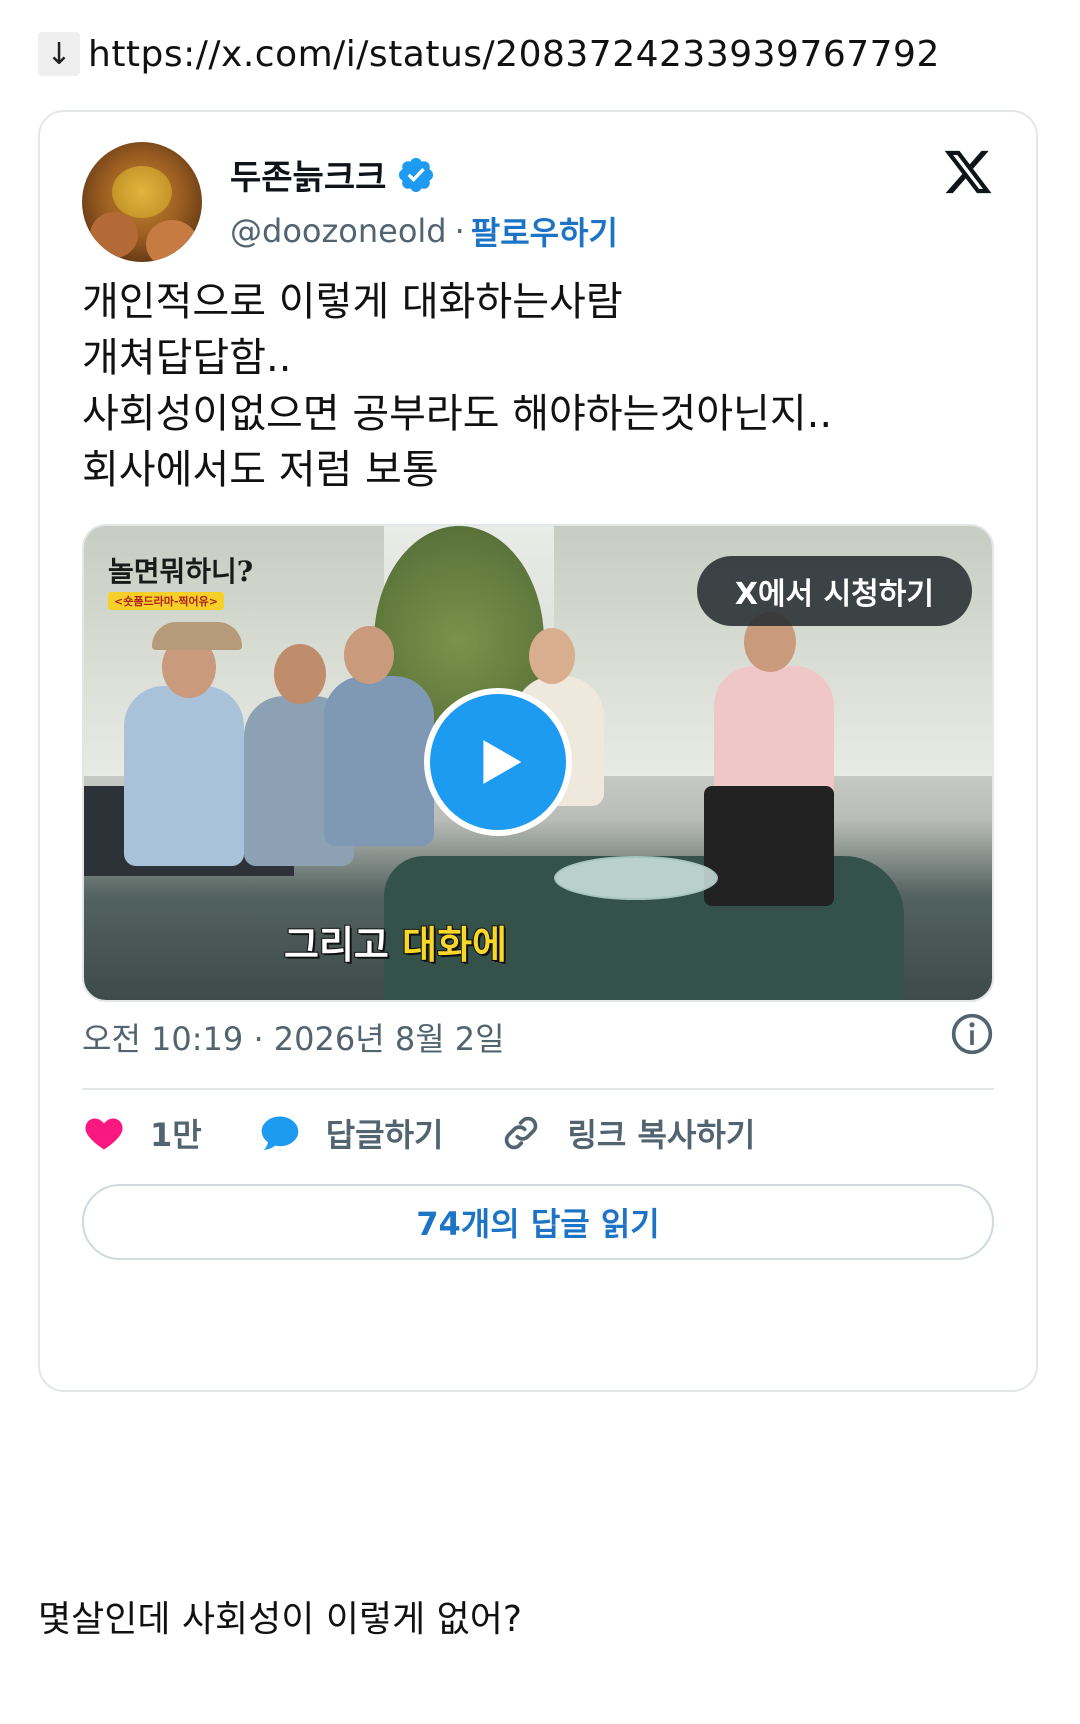  Describe the element at coordinates (280, 1619) in the screenshot. I see `post-caption: 몇살인데 사회성이 이렇게 없어?` at that location.